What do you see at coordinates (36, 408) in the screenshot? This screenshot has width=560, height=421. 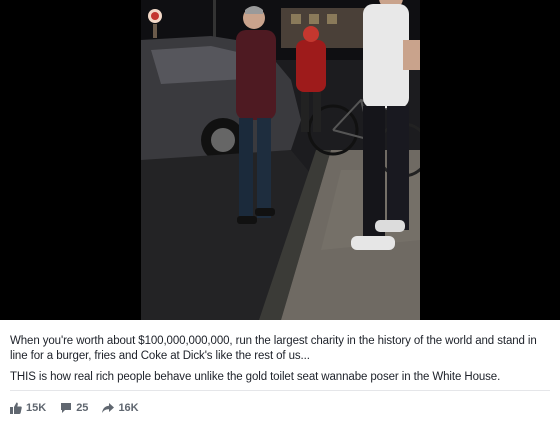 I see `like-count: 15K` at bounding box center [36, 408].